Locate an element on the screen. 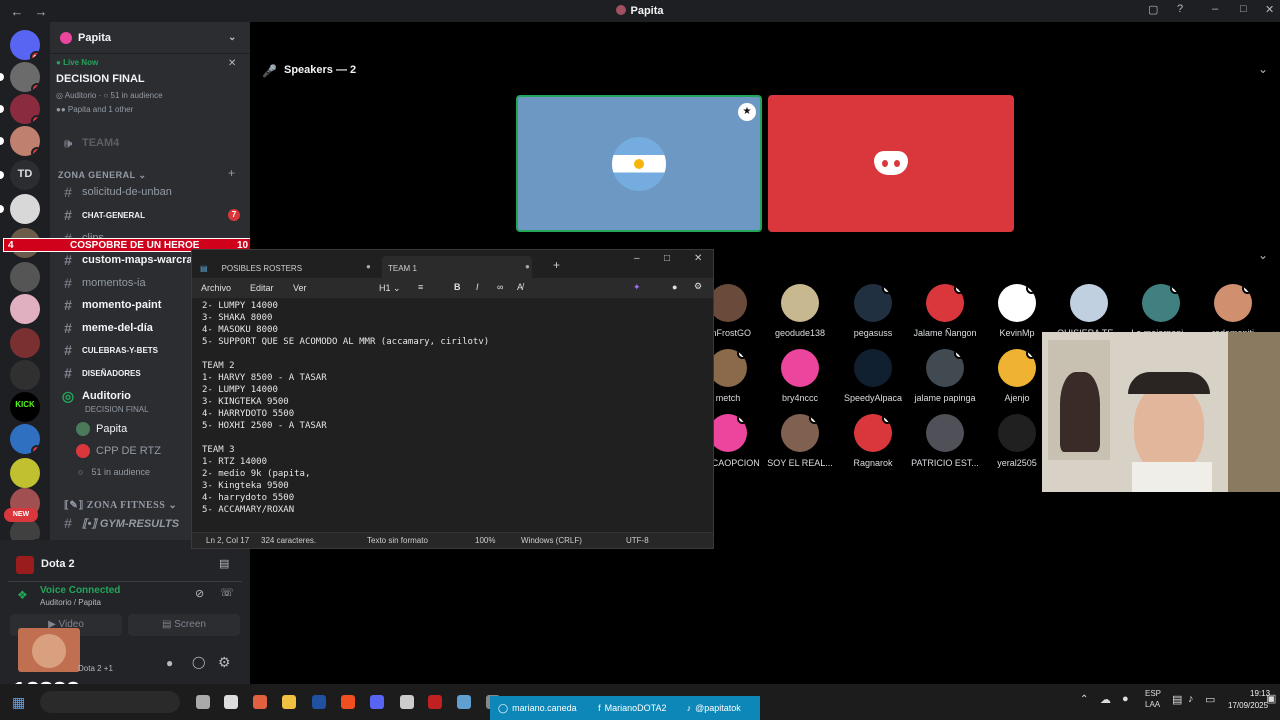 This screenshot has width=1280, height=720. notepad-icon is located at coordinates (464, 702).